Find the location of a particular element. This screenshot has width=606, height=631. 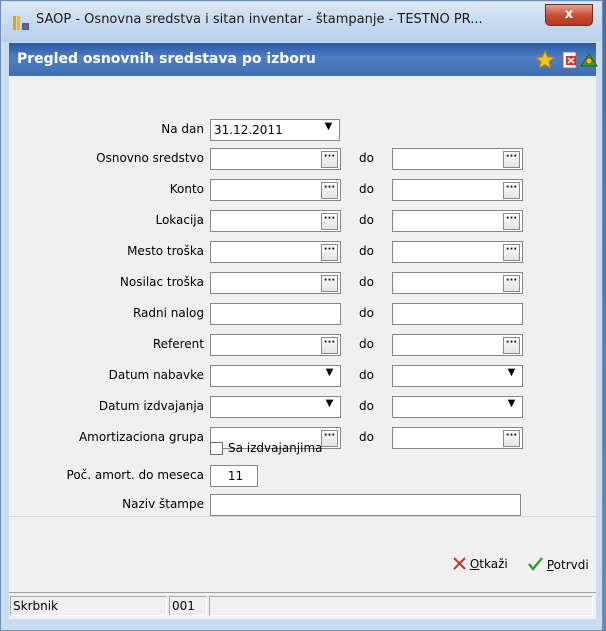

poc-amort-value: 11 is located at coordinates (235, 476).